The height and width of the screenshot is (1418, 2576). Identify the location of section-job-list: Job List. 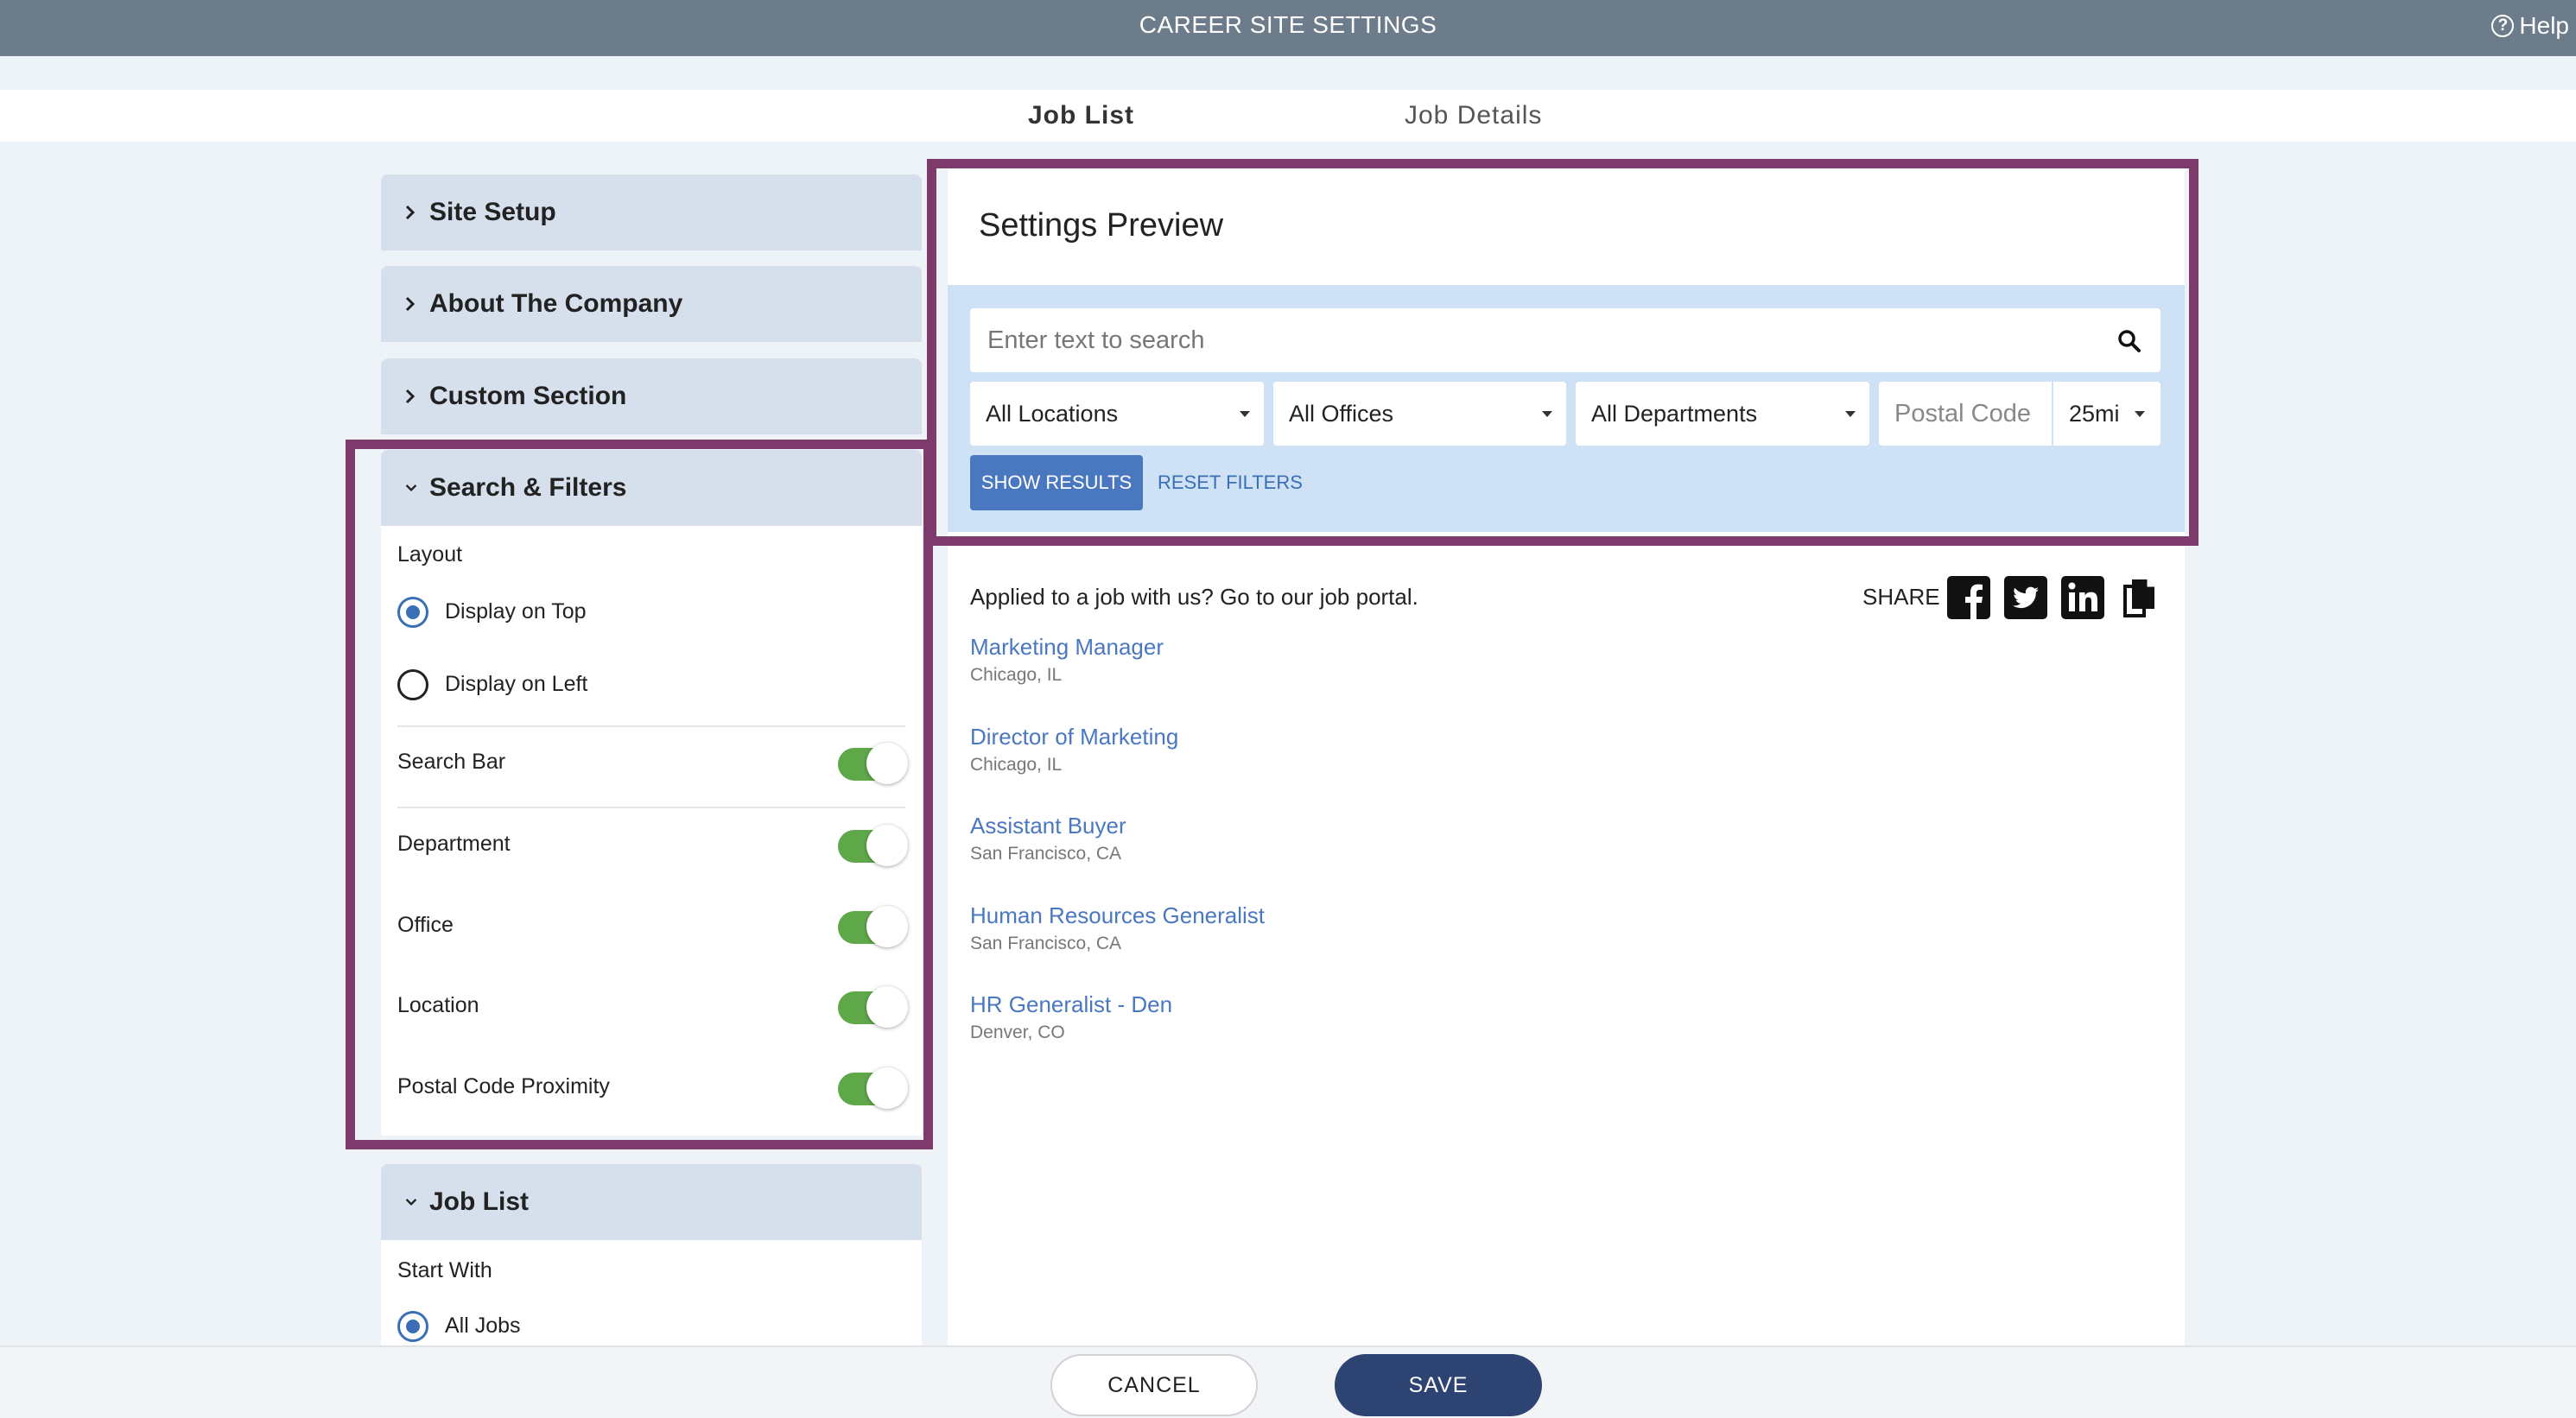
(651, 1202).